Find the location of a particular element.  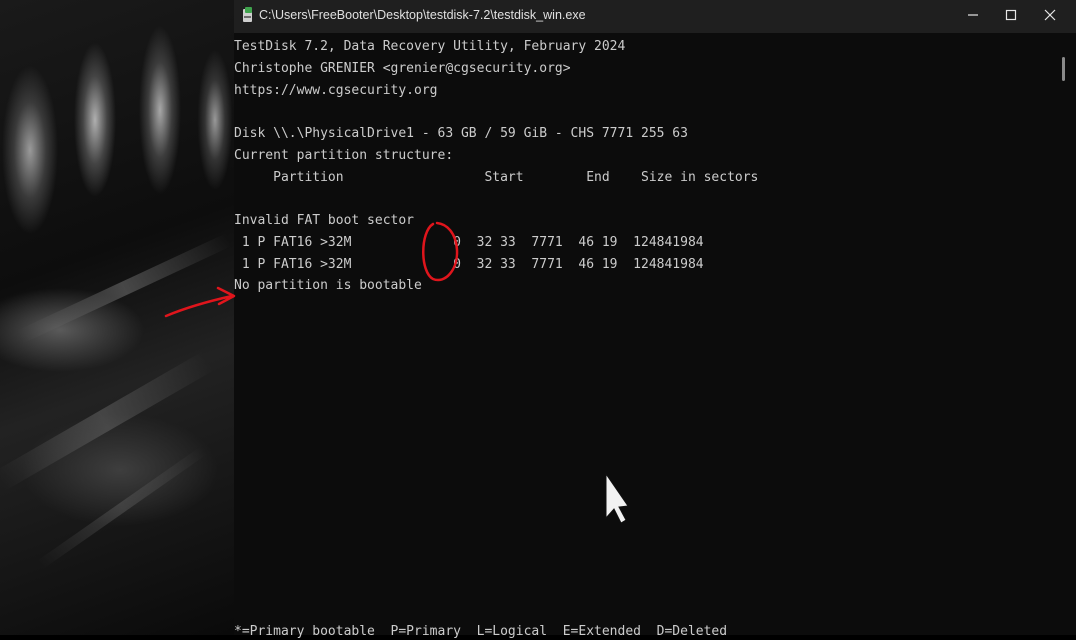

close-button is located at coordinates (1050, 15).